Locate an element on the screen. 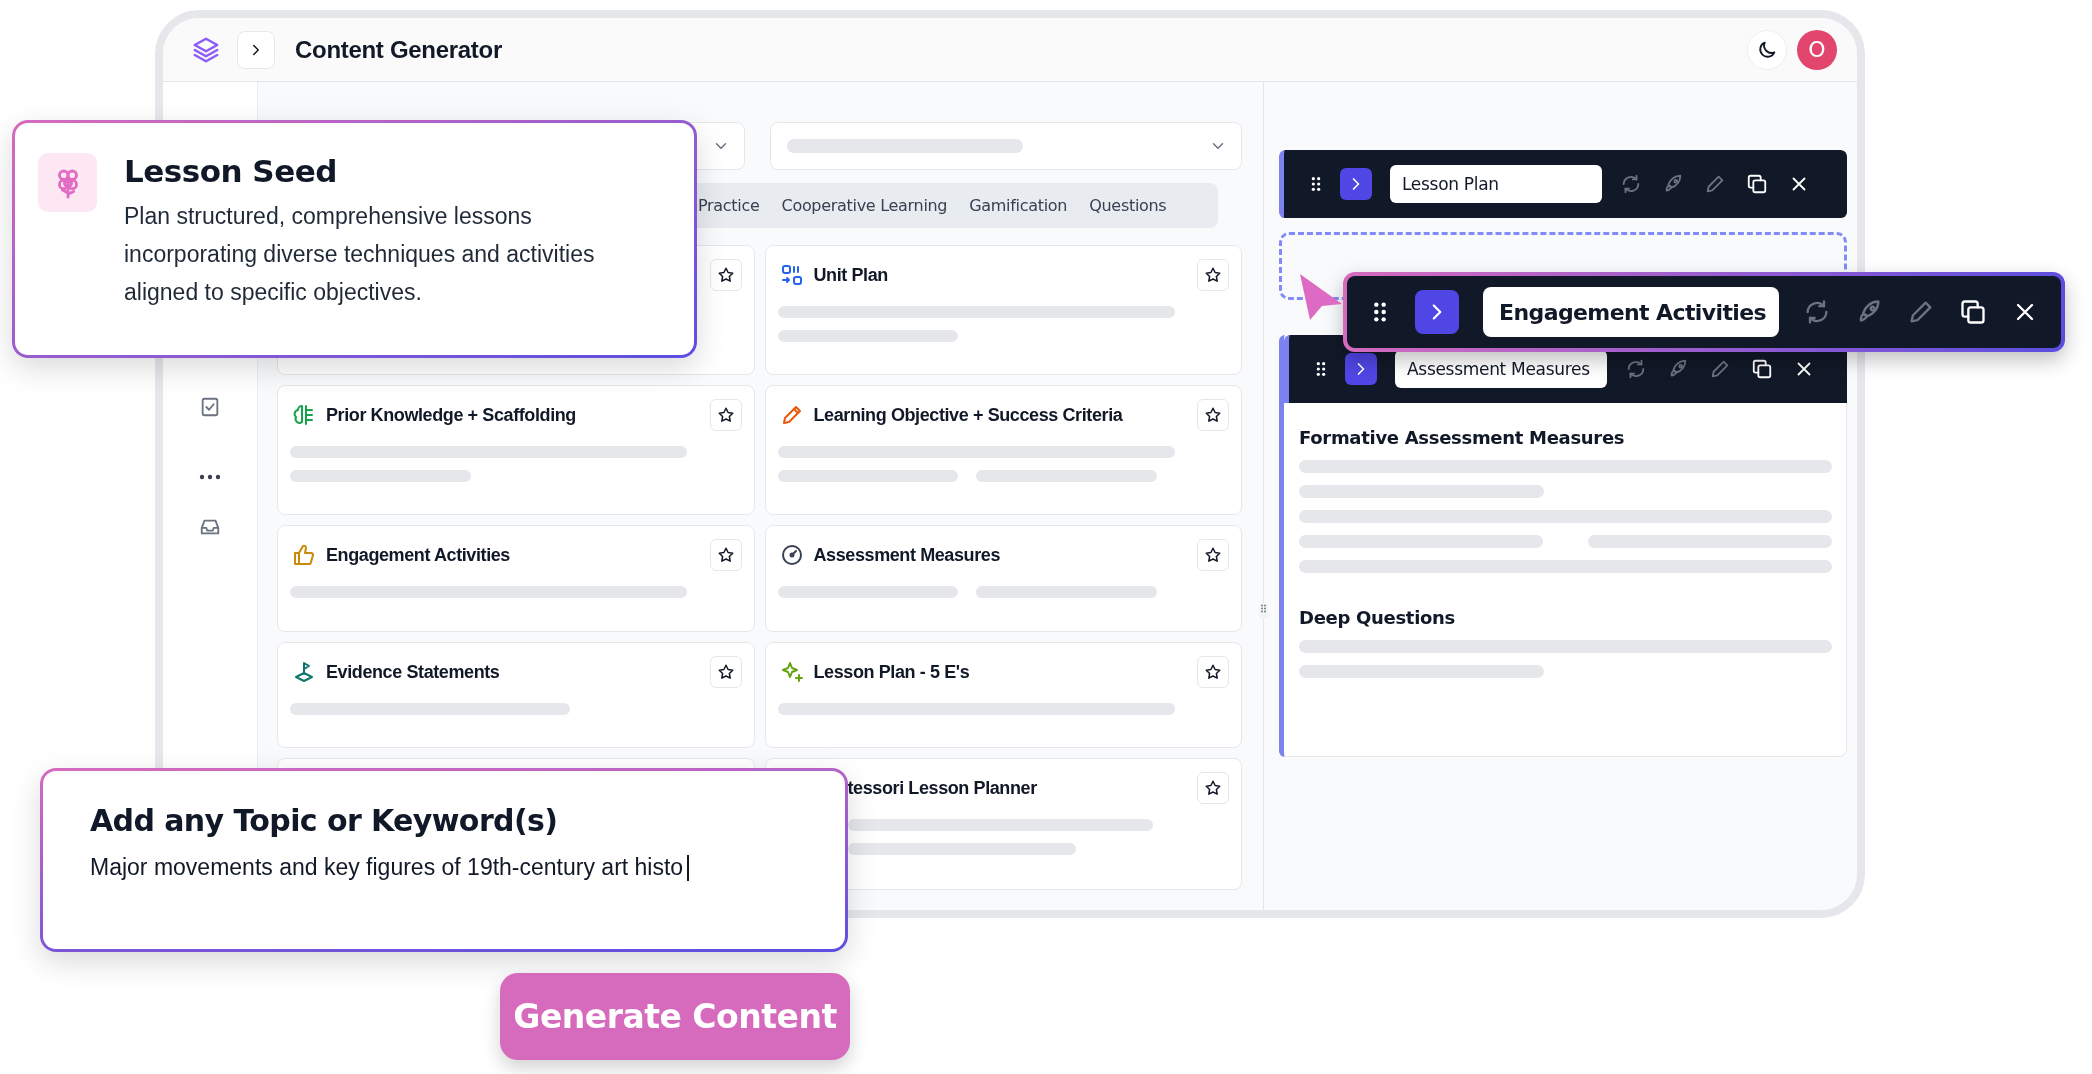 This screenshot has height=1074, width=2092. card-description: Plan structured, comprehensive lessons incorporating diverse techniques and activities aligned to specific objectives. is located at coordinates (360, 254).